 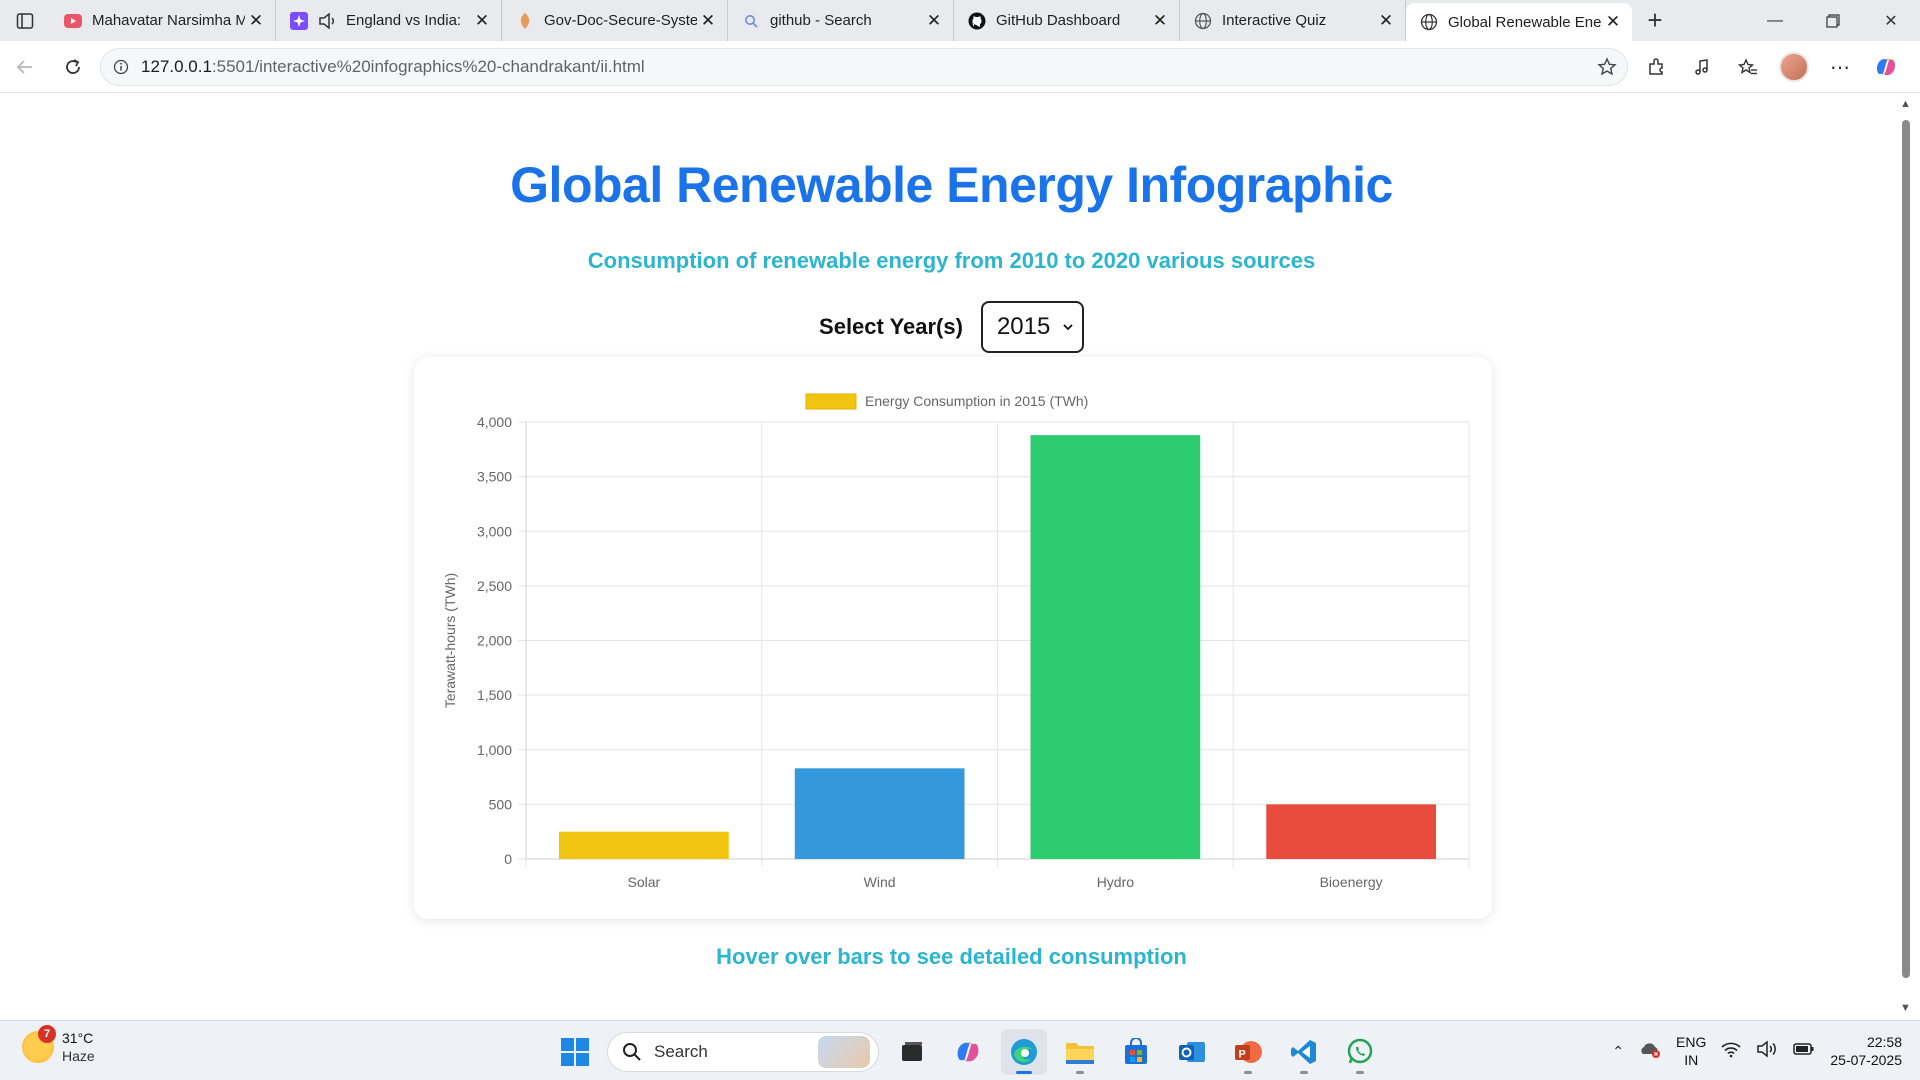 What do you see at coordinates (1192, 1052) in the screenshot?
I see `outlook-app` at bounding box center [1192, 1052].